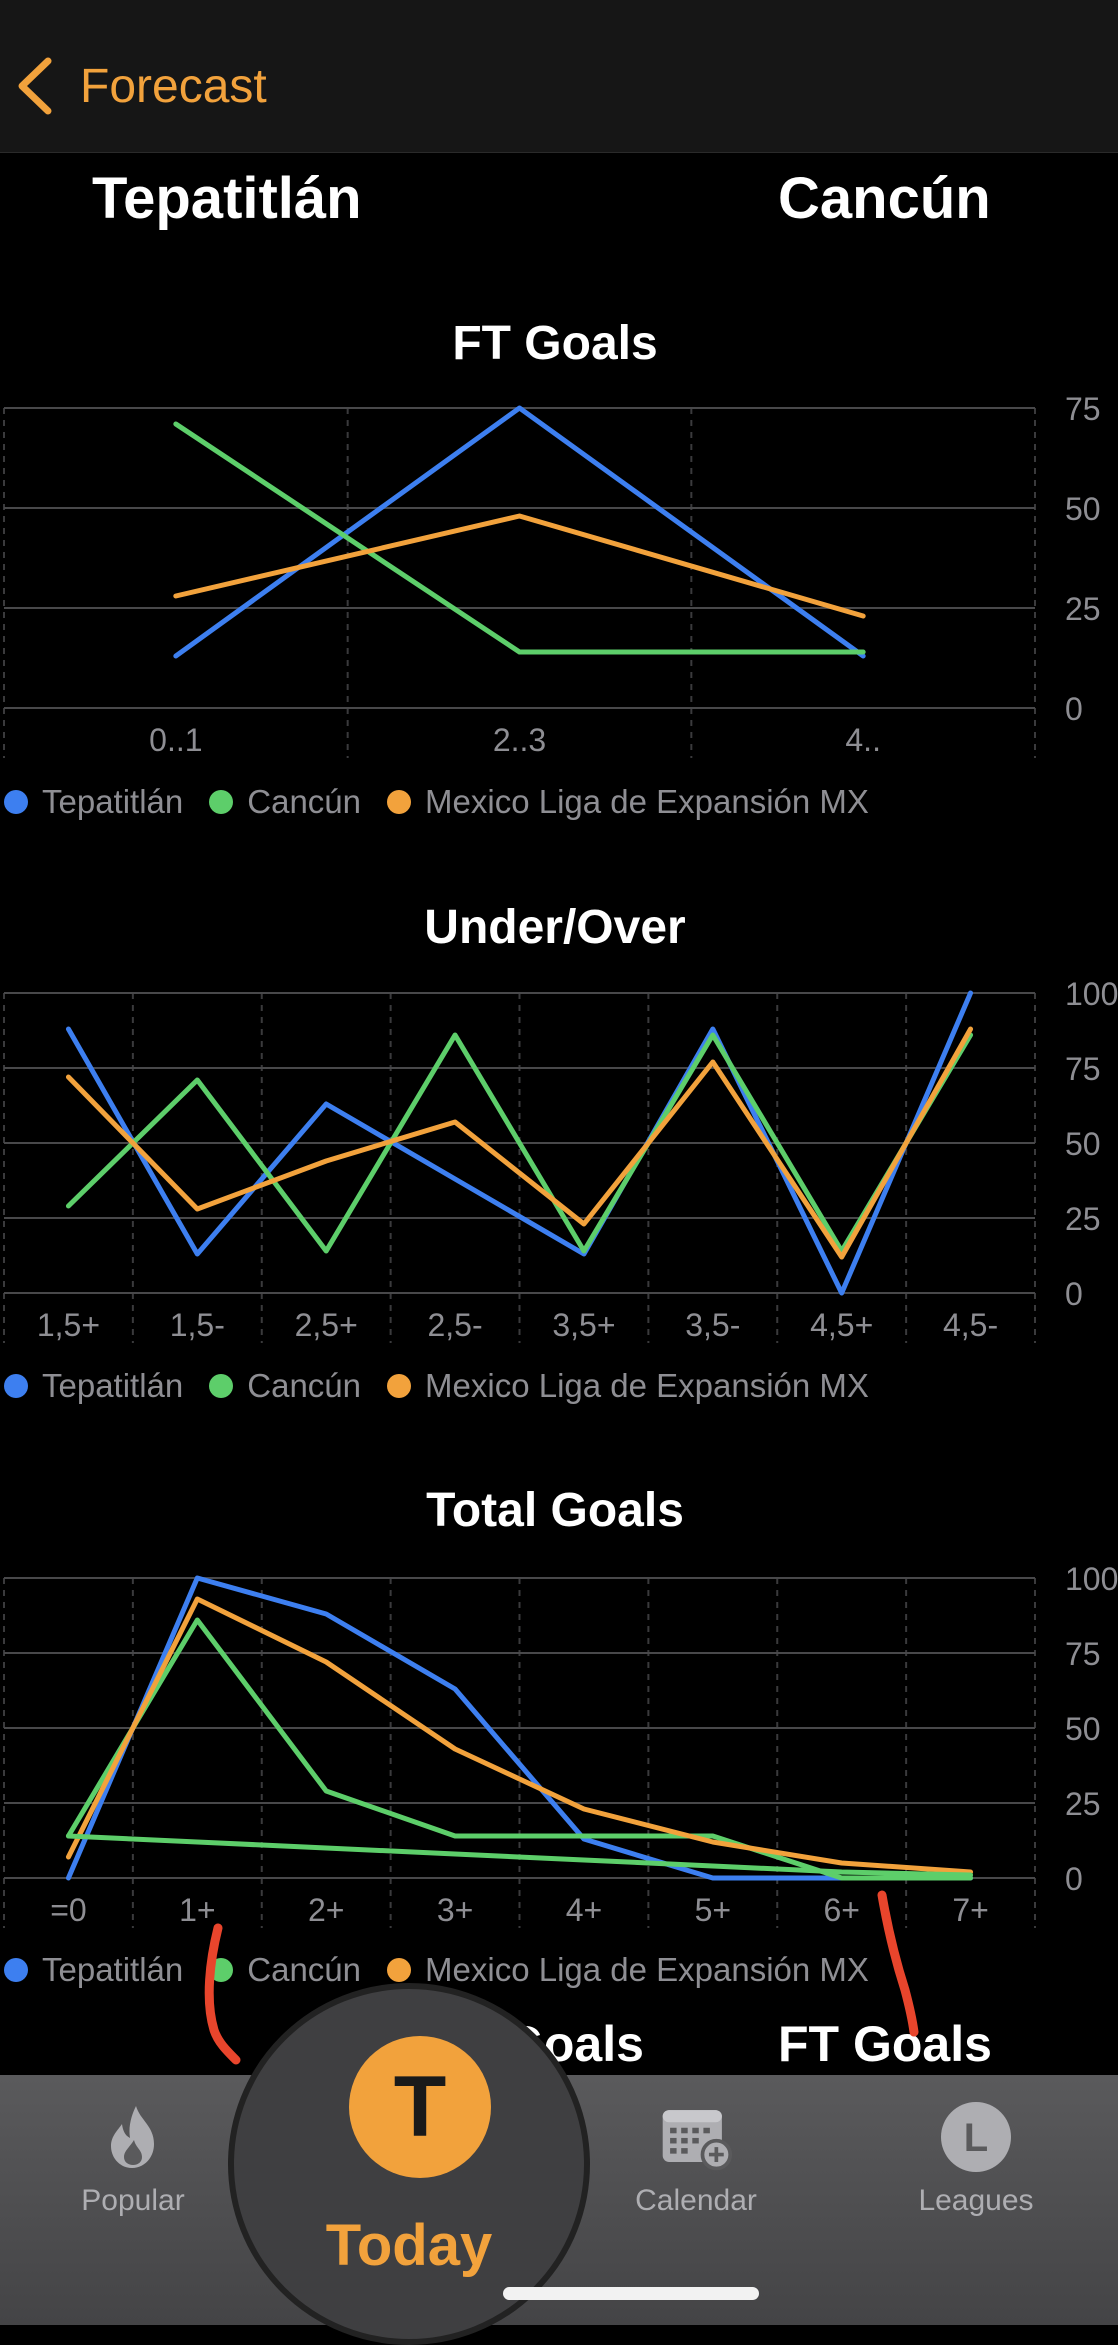  I want to click on x-tick-label: 4,5-, so click(970, 1325).